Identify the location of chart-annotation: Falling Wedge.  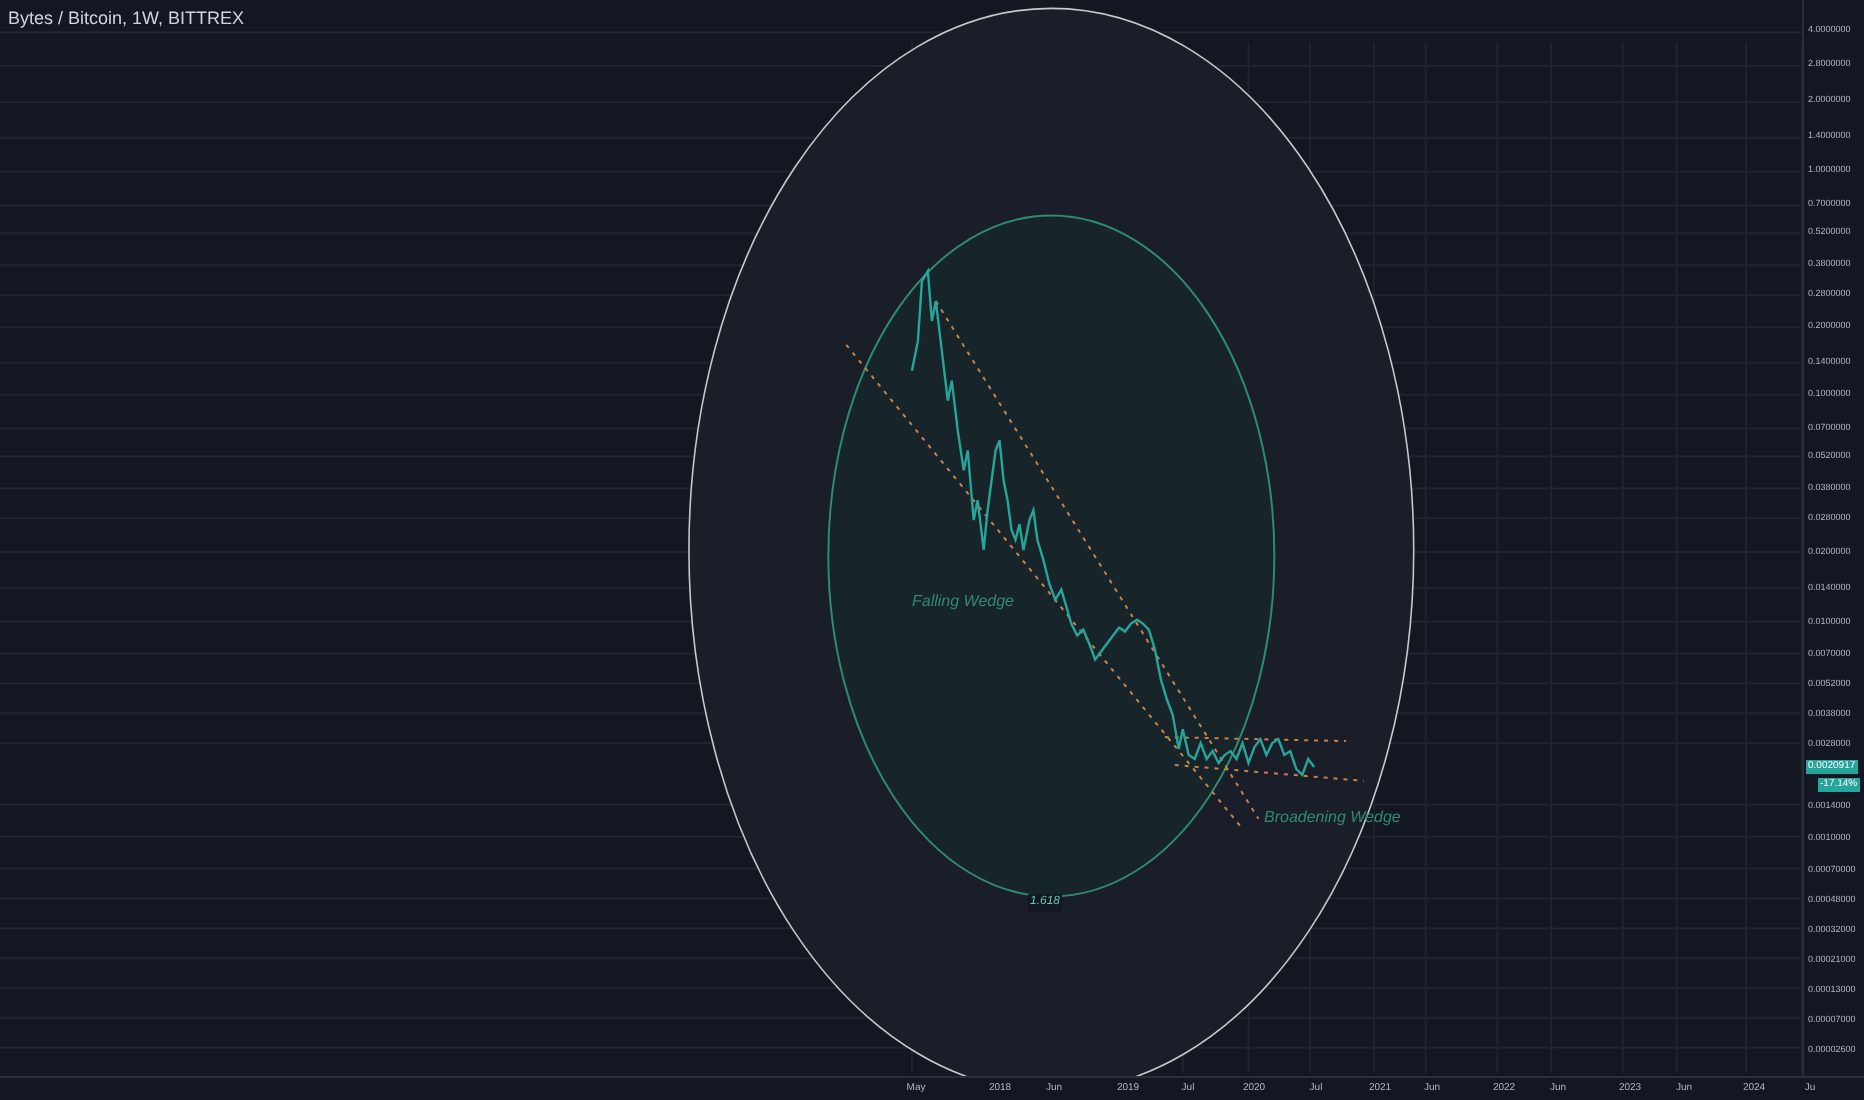
(963, 602).